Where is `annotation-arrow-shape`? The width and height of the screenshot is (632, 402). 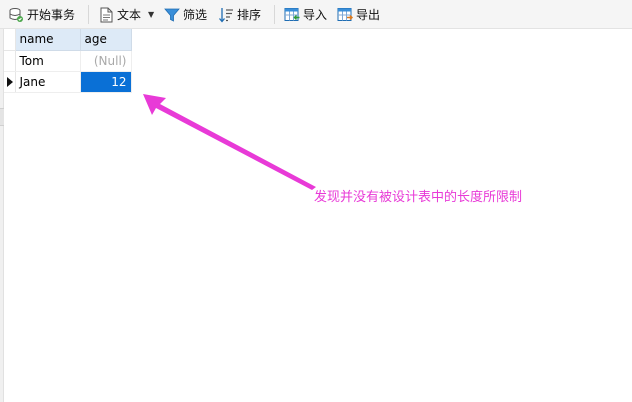 annotation-arrow-shape is located at coordinates (229, 142).